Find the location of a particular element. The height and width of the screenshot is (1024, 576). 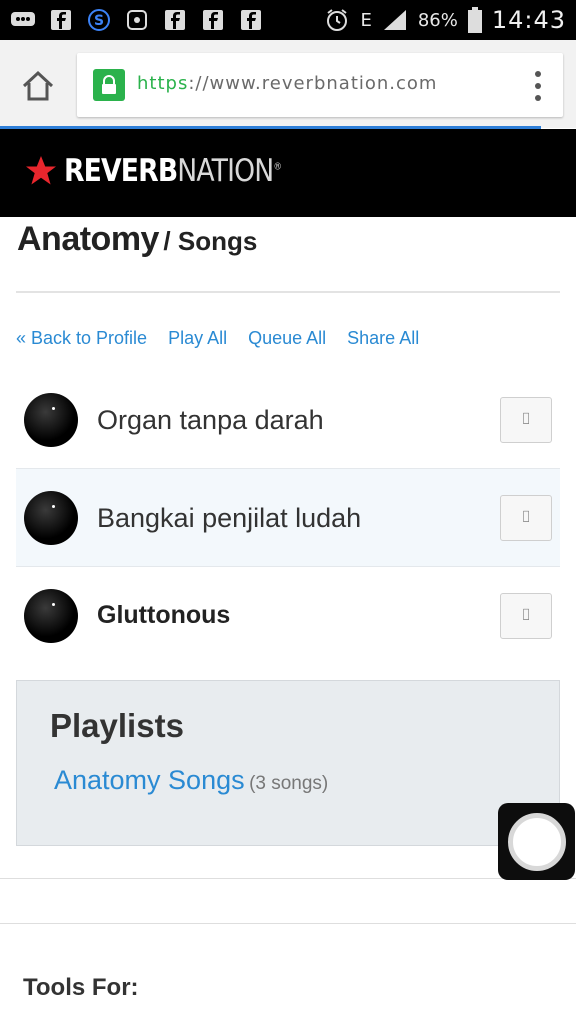

back-to-profile-link: « Back to Profile is located at coordinates (81, 338).